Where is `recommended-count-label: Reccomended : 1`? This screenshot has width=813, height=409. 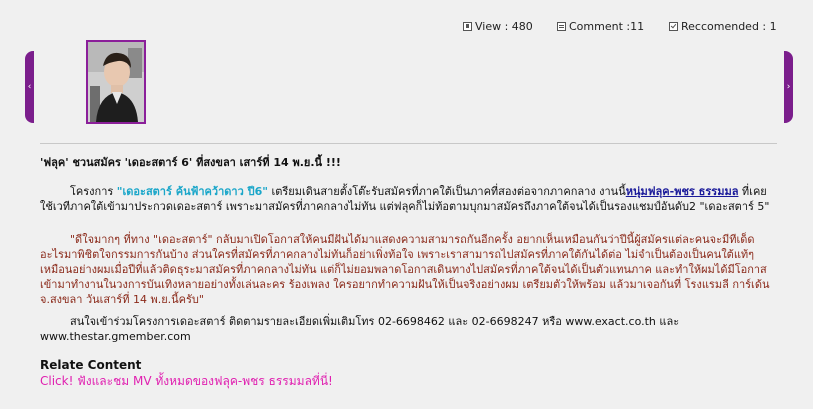
recommended-count-label: Reccomended : 1 is located at coordinates (729, 26).